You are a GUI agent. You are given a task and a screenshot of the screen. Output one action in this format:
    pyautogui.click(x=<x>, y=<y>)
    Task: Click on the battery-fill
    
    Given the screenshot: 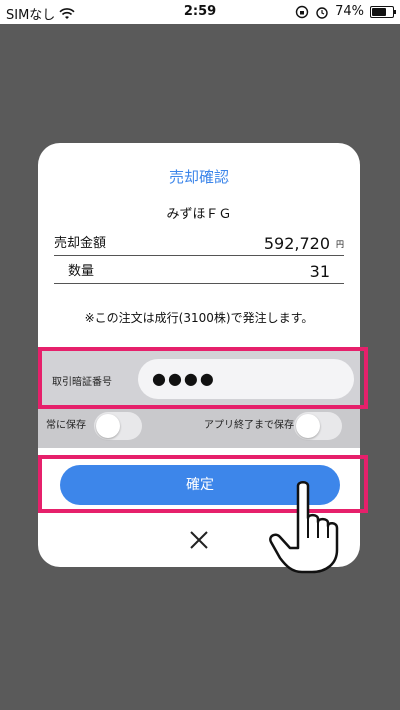 What is the action you would take?
    pyautogui.click(x=379, y=12)
    